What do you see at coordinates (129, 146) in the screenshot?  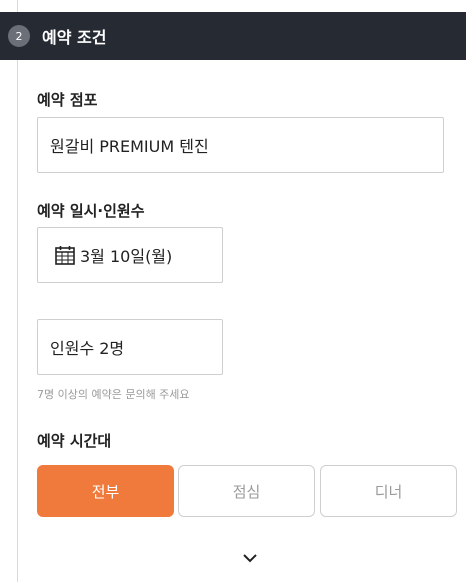 I see `store-value: 원갈비 PREMIUM 텐진` at bounding box center [129, 146].